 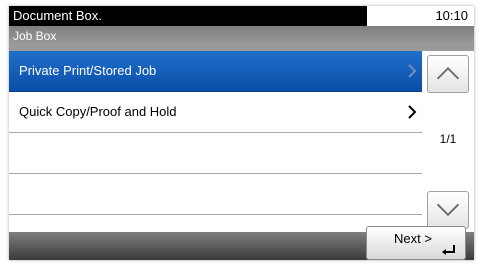 I want to click on status-bar: Document Box. 10:10, so click(x=241, y=16).